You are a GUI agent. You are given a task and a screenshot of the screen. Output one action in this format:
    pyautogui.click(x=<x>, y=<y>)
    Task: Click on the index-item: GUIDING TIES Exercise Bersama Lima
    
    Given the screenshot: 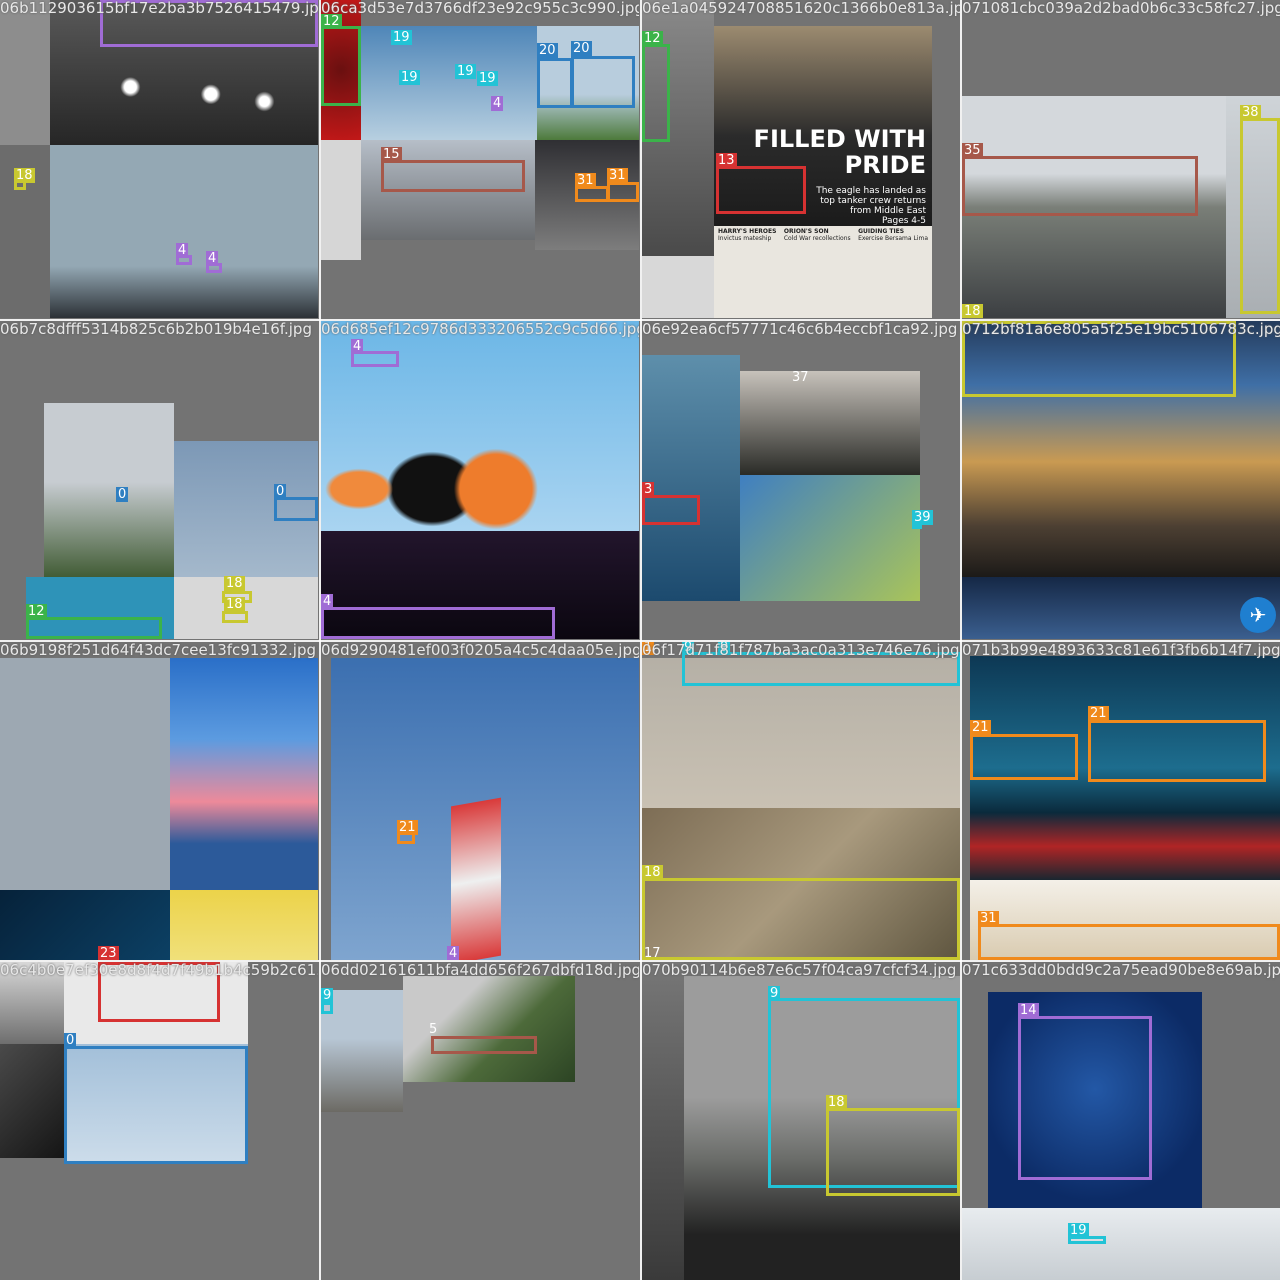 What is the action you would take?
    pyautogui.click(x=893, y=235)
    